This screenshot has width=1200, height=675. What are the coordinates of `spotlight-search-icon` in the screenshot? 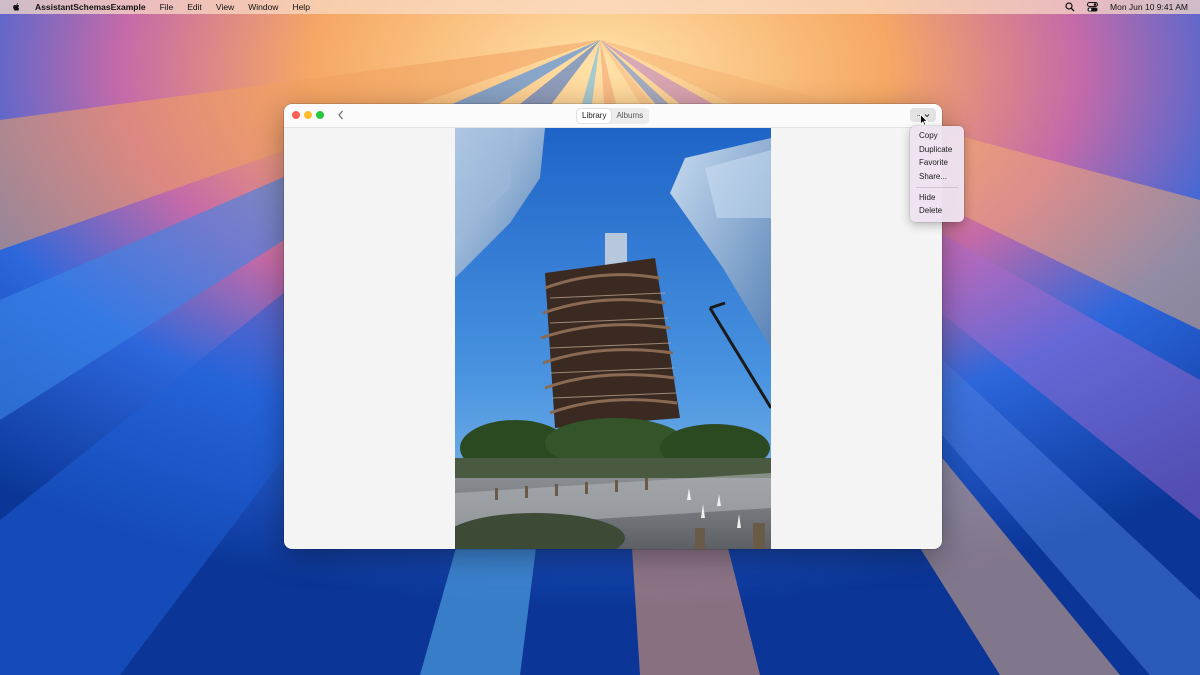 It's located at (1070, 7).